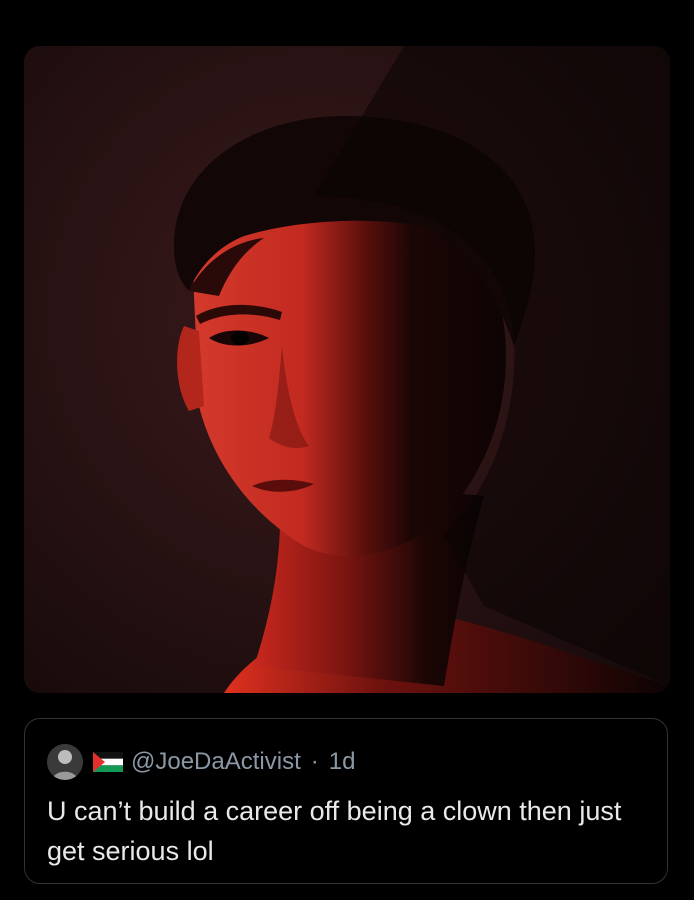  I want to click on reply-meta-row: @JoeDaActivist · 1d, so click(201, 762).